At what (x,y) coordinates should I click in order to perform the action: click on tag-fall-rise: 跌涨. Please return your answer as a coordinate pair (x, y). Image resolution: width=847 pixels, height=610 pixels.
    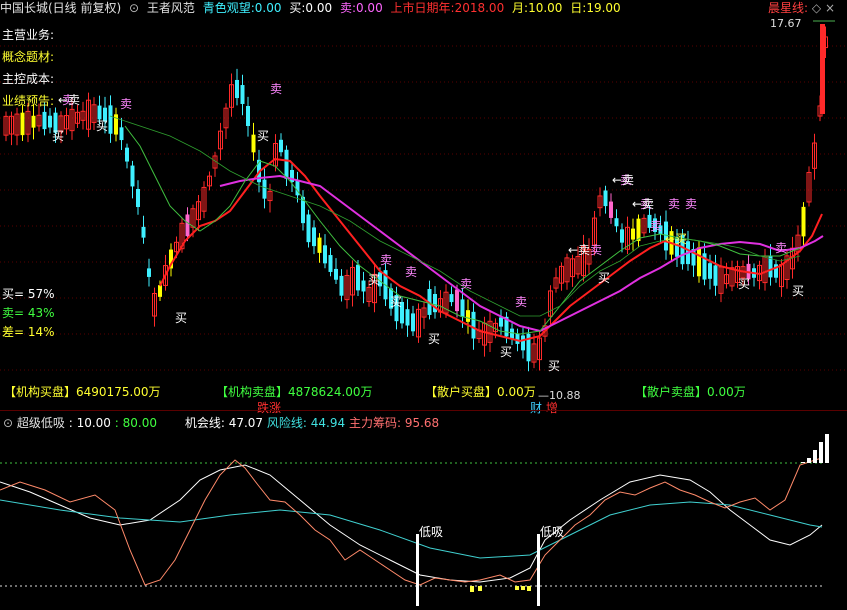
    Looking at the image, I should click on (269, 408).